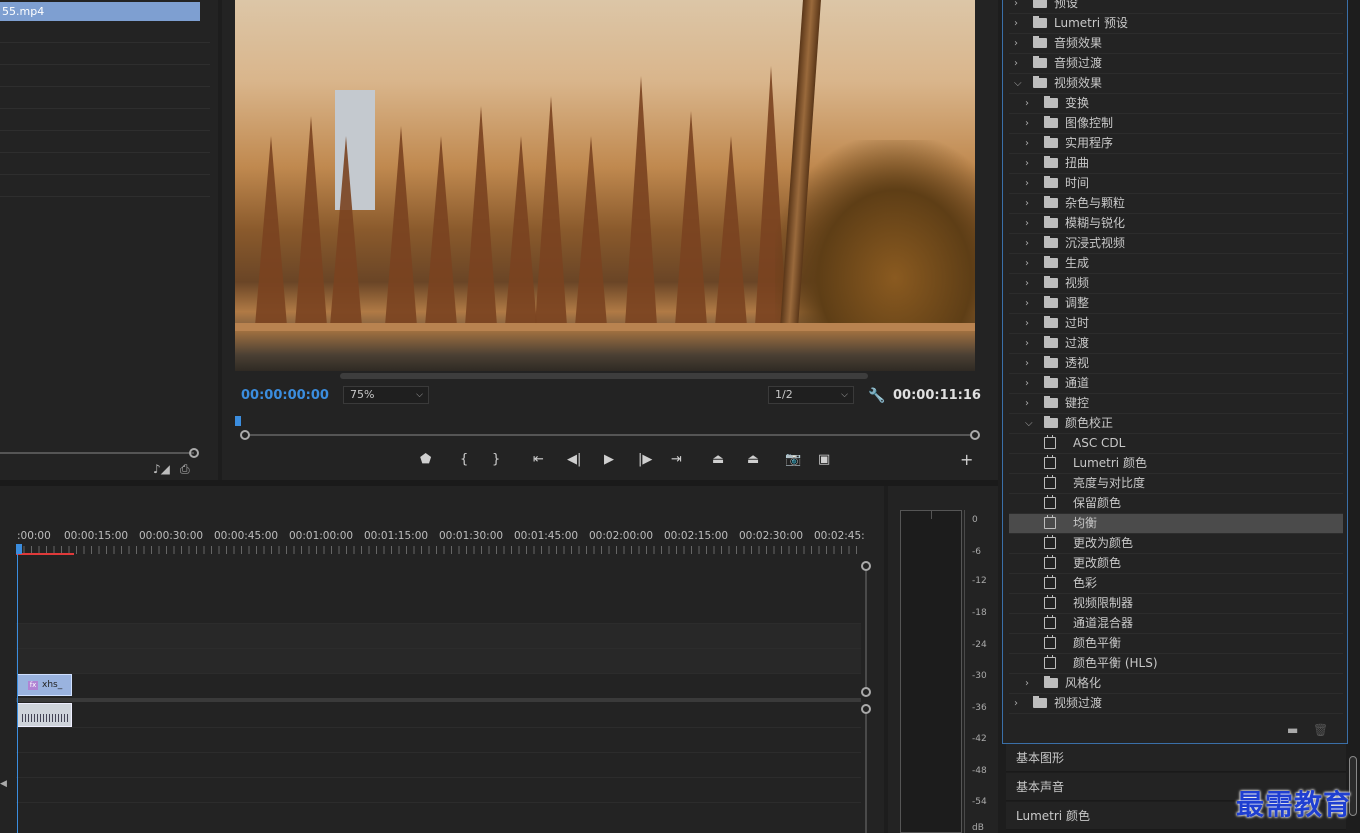 The width and height of the screenshot is (1360, 833). I want to click on zoom-select: 75% ⌵, so click(386, 395).